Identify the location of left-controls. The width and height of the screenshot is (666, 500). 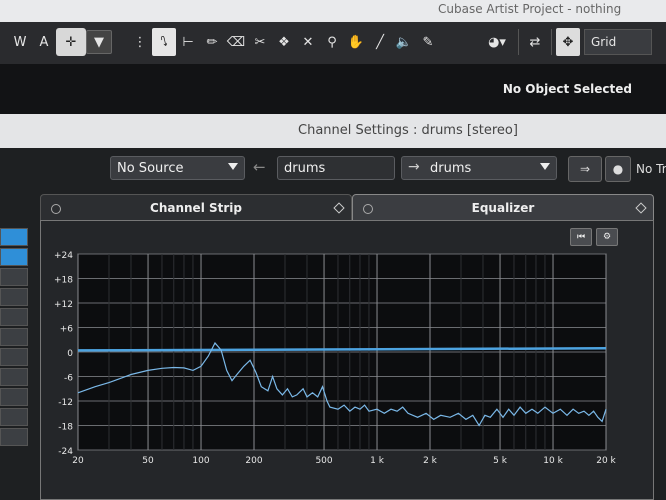
(15, 364).